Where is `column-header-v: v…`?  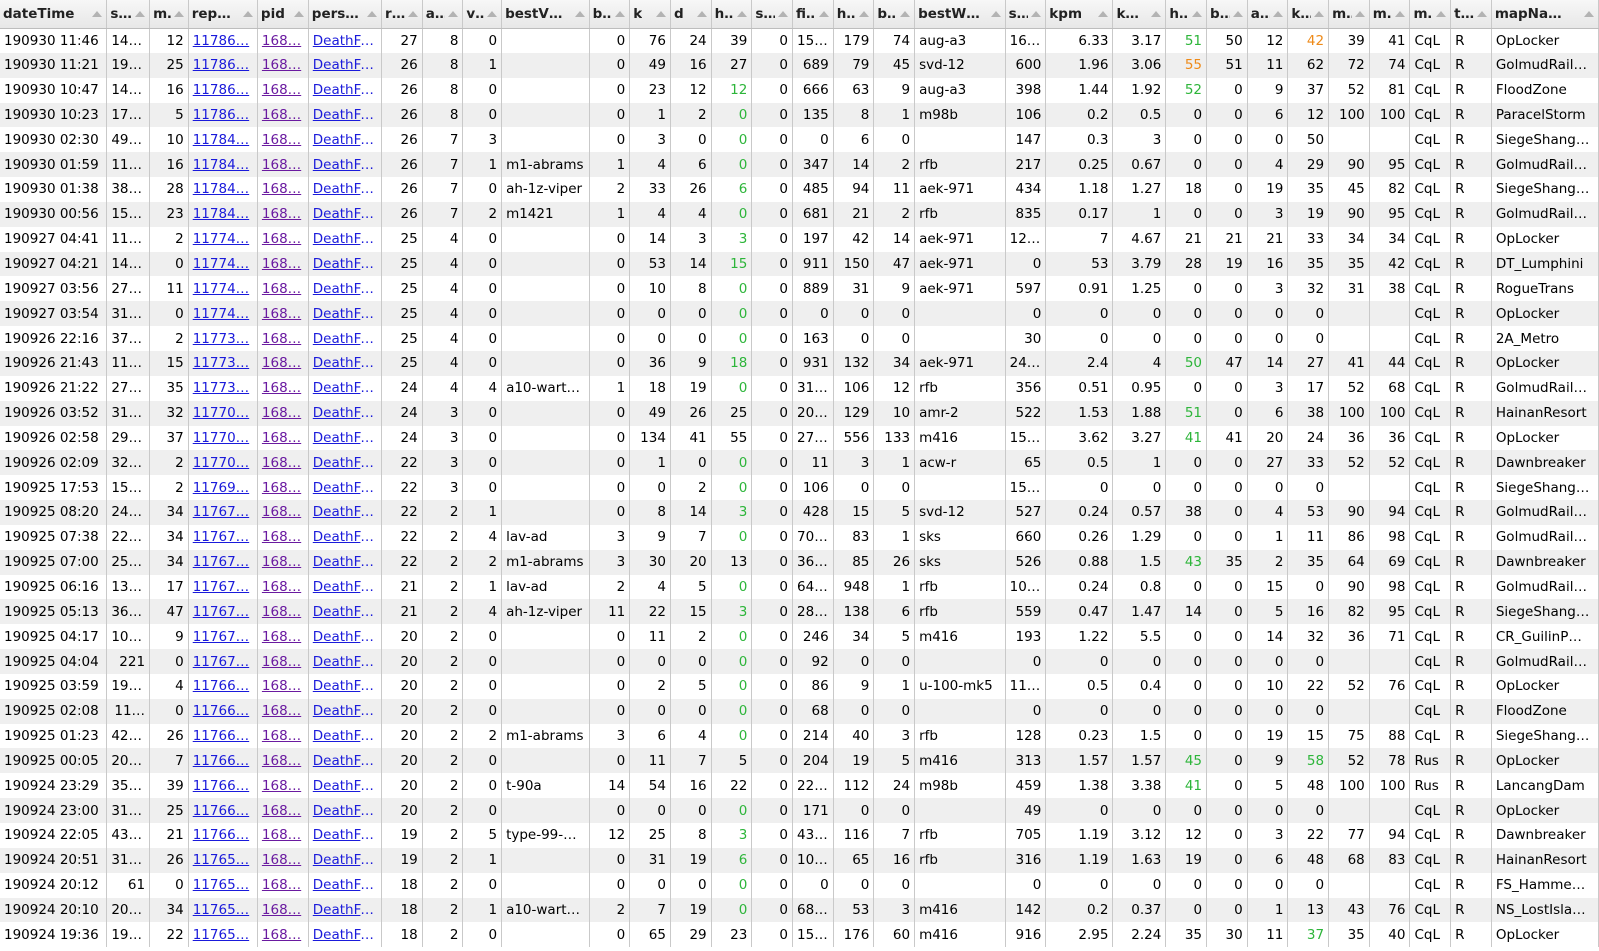
column-header-v: v… is located at coordinates (482, 14).